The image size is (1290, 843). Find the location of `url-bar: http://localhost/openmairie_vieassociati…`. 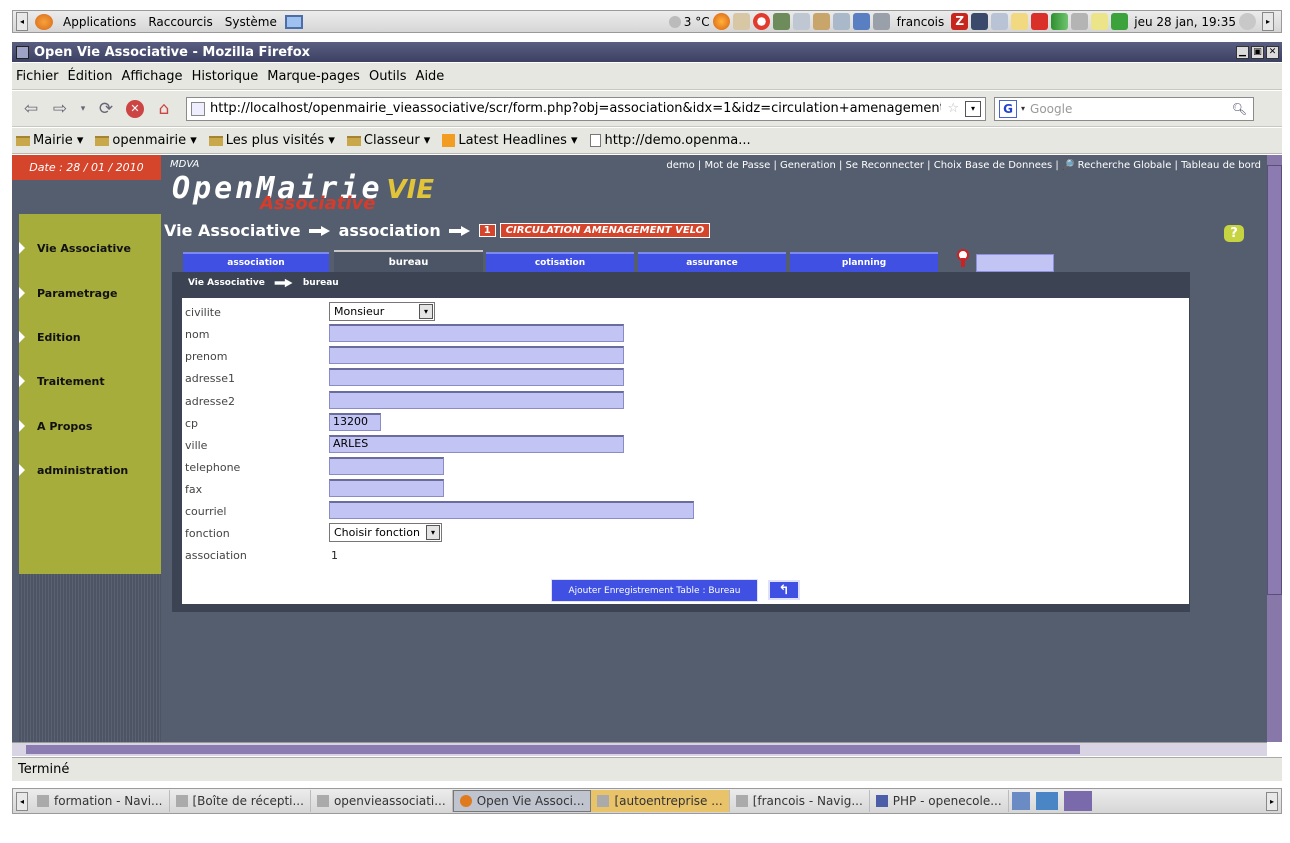

url-bar: http://localhost/openmairie_vieassociati… is located at coordinates (586, 108).